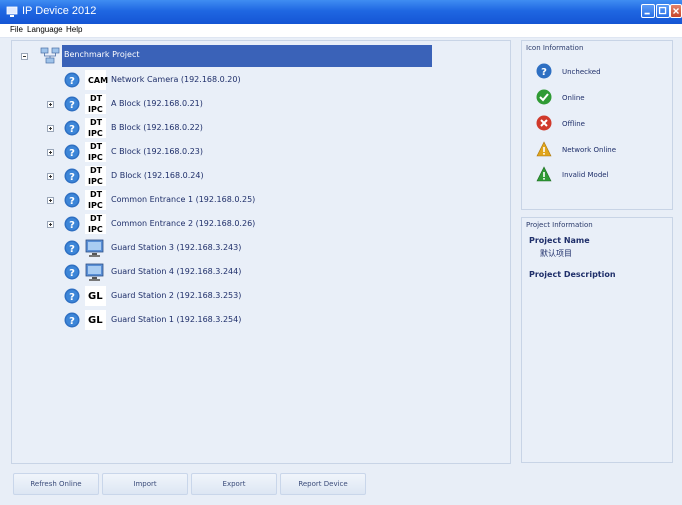 Image resolution: width=682 pixels, height=505 pixels. I want to click on minimize-icon, so click(647, 13).